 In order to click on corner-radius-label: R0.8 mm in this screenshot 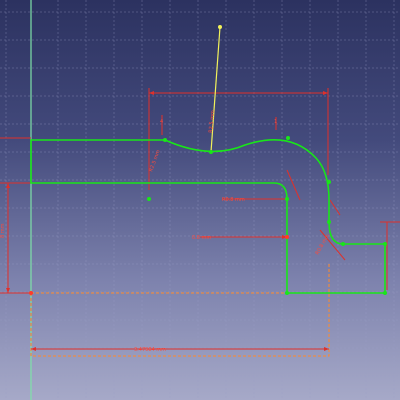, I will do `click(323, 244)`.